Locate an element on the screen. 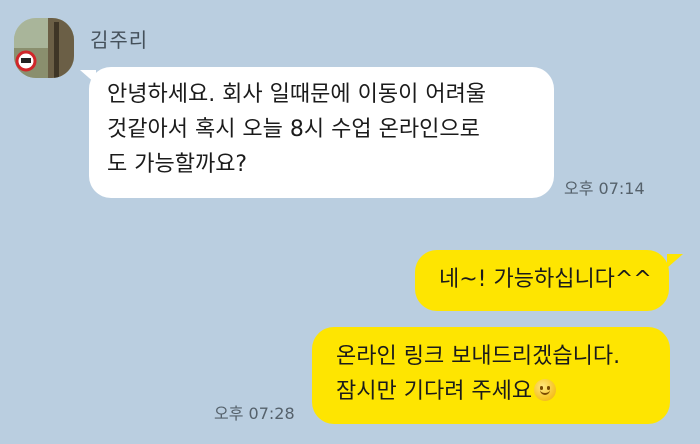 This screenshot has height=444, width=700. profile-photo-icon is located at coordinates (44, 48).